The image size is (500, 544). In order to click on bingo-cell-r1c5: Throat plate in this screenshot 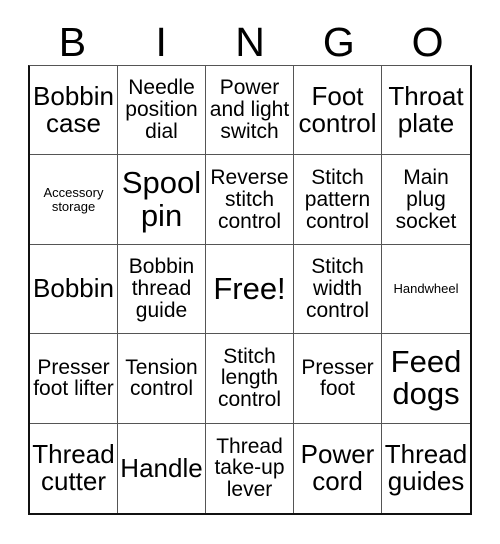, I will do `click(426, 111)`.